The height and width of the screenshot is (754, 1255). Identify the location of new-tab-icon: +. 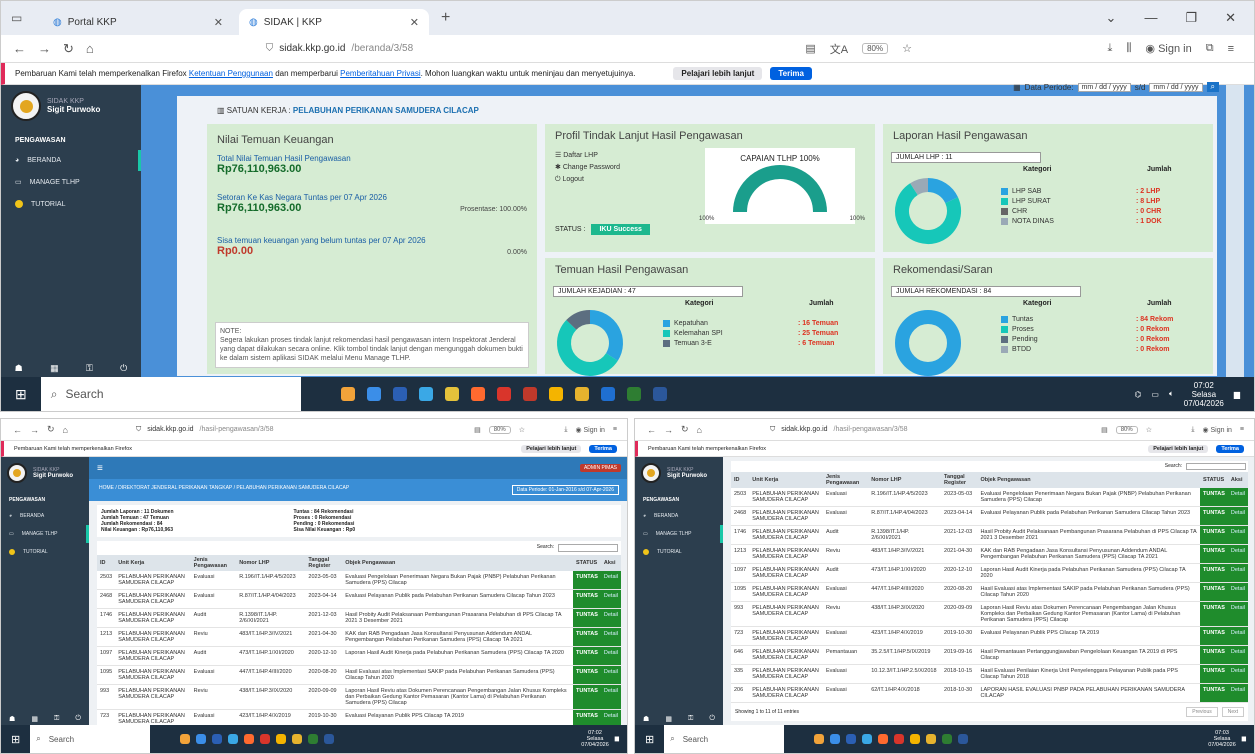
(442, 18).